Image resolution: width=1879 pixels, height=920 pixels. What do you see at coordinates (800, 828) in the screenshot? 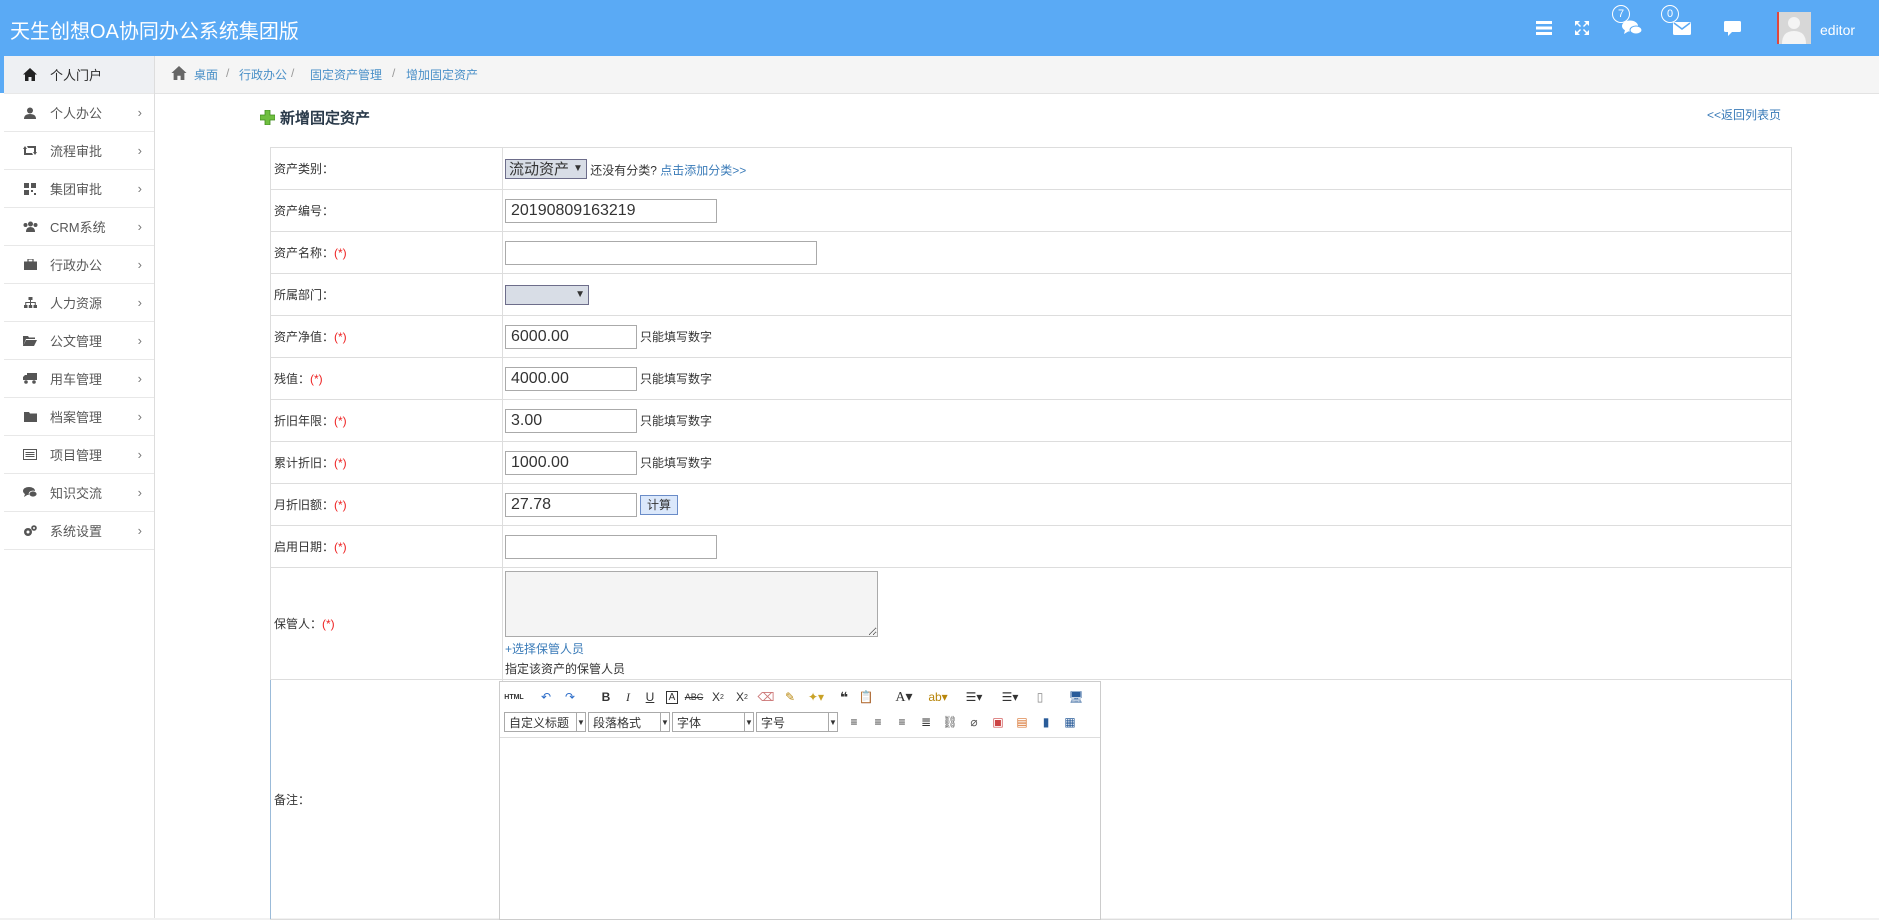
I see `editor-content-area` at bounding box center [800, 828].